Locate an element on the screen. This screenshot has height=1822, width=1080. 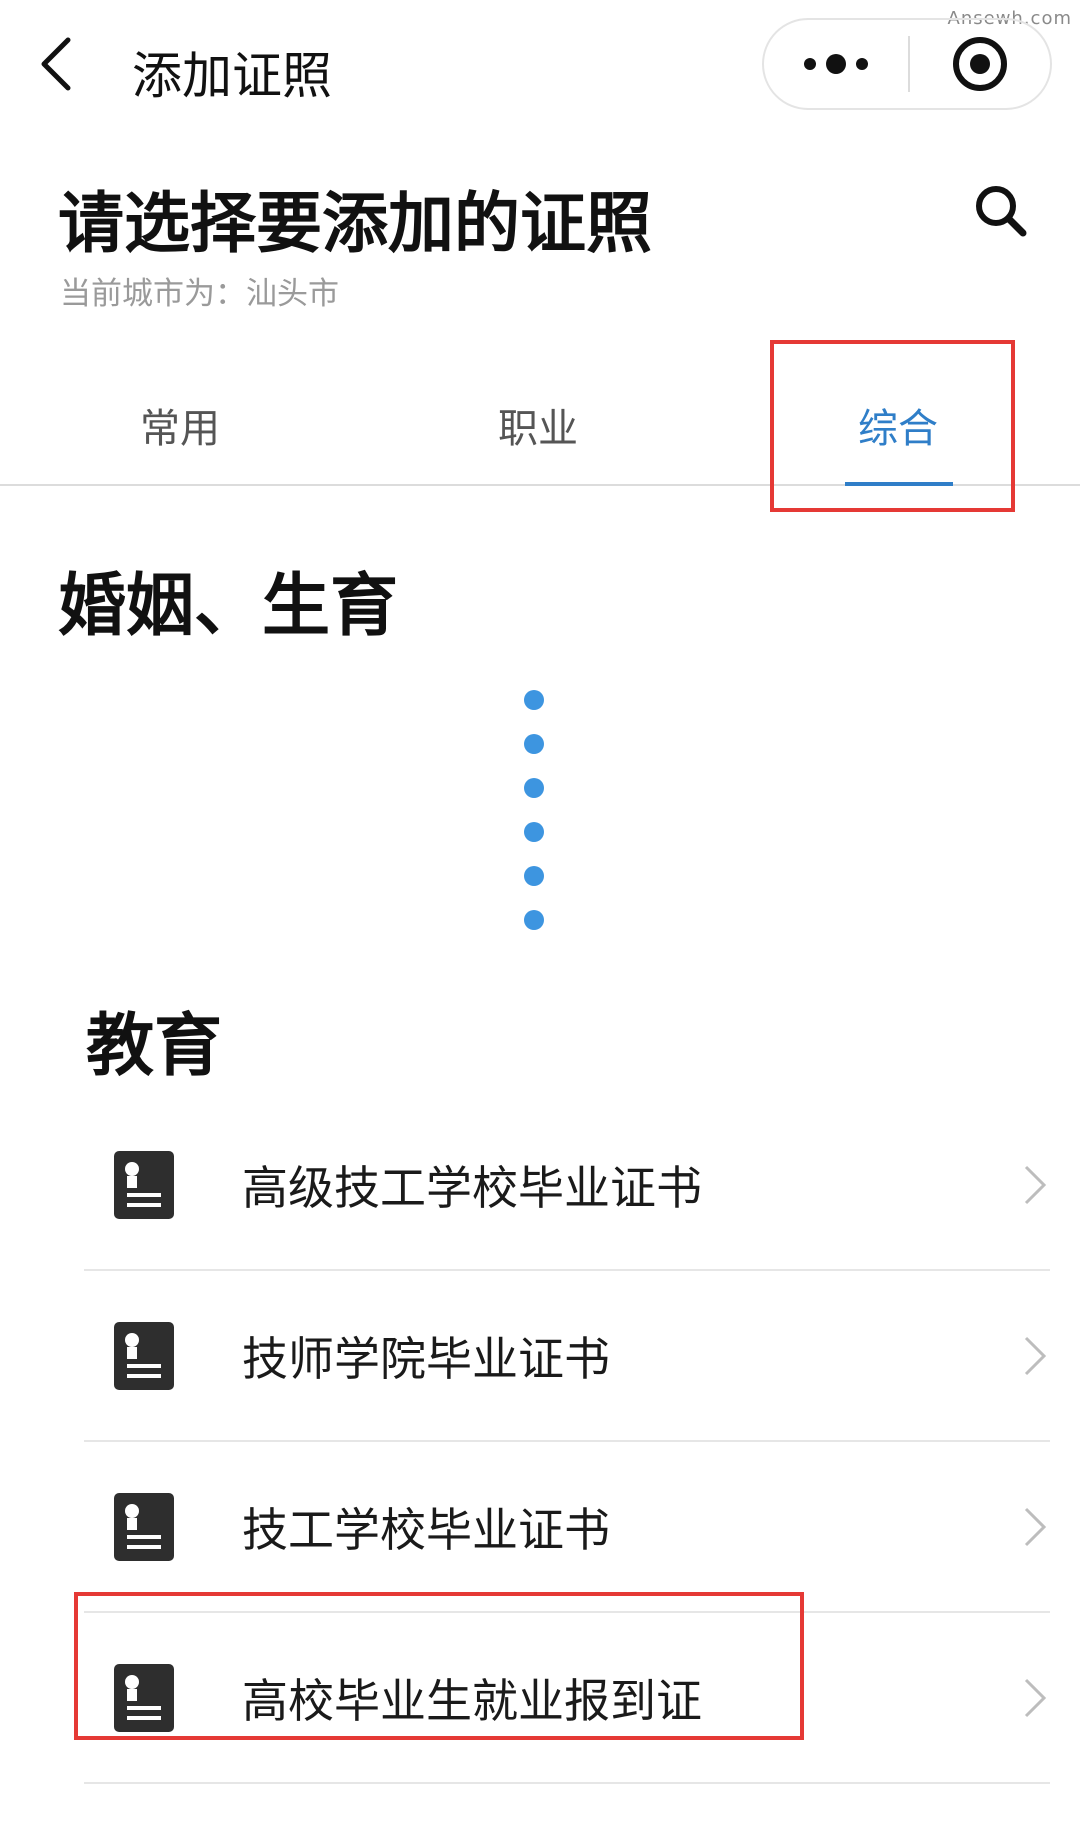
list-item: 高级技工学校毕业证书 is located at coordinates (567, 1185).